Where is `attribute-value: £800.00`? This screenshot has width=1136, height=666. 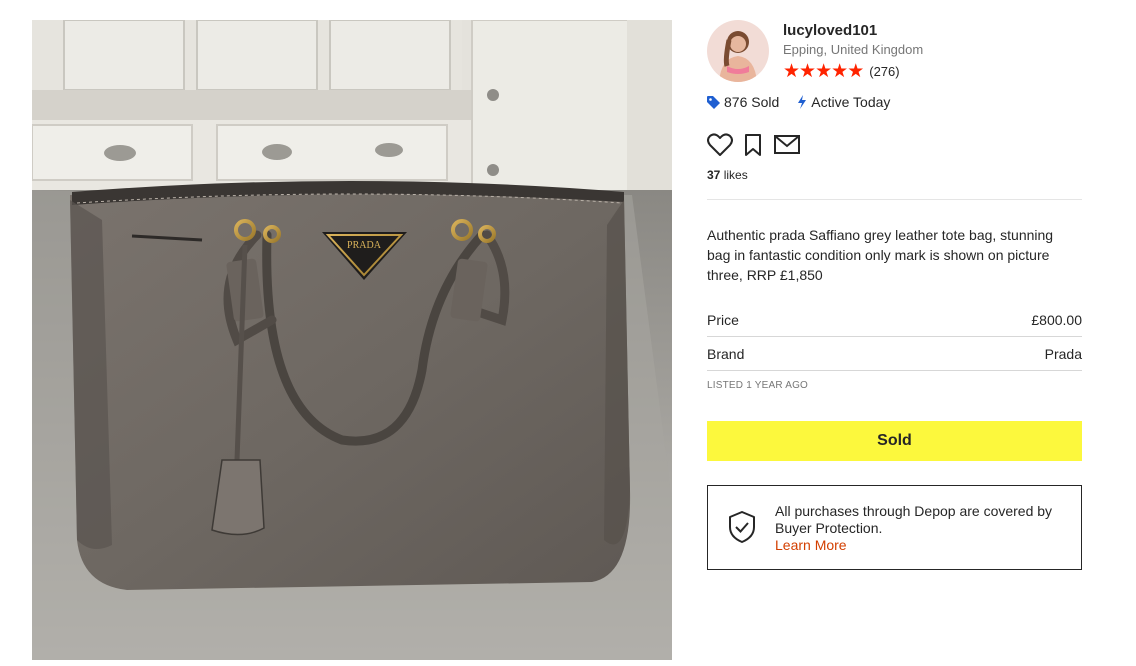
attribute-value: £800.00 is located at coordinates (1056, 319).